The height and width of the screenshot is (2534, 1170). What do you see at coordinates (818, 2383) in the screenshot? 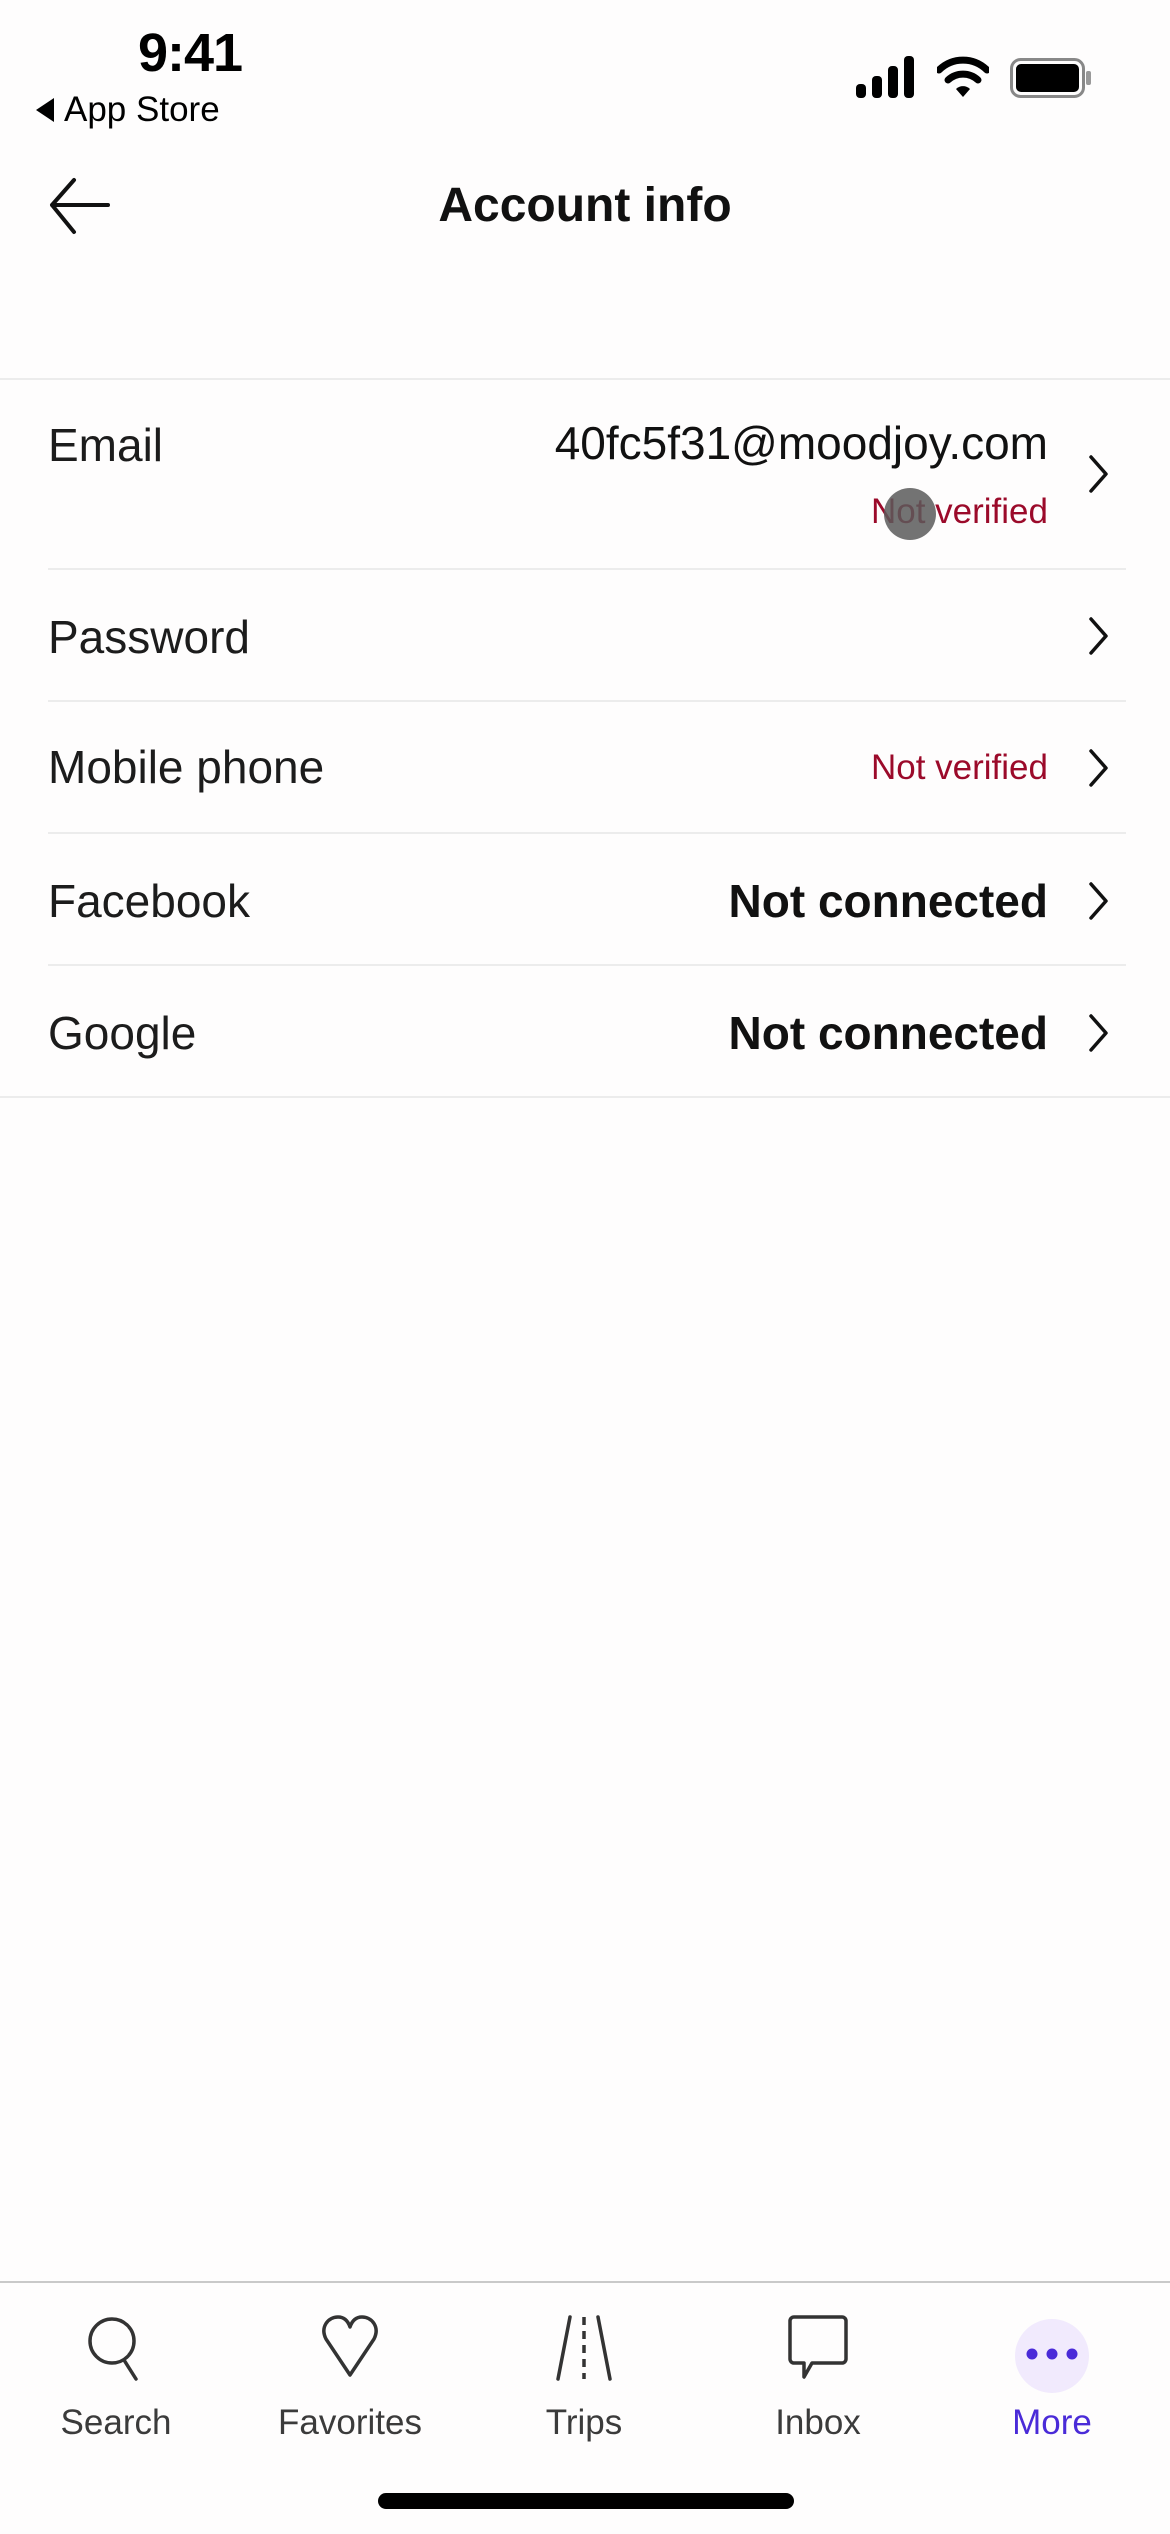
I see `tab-inbox: Inbox` at bounding box center [818, 2383].